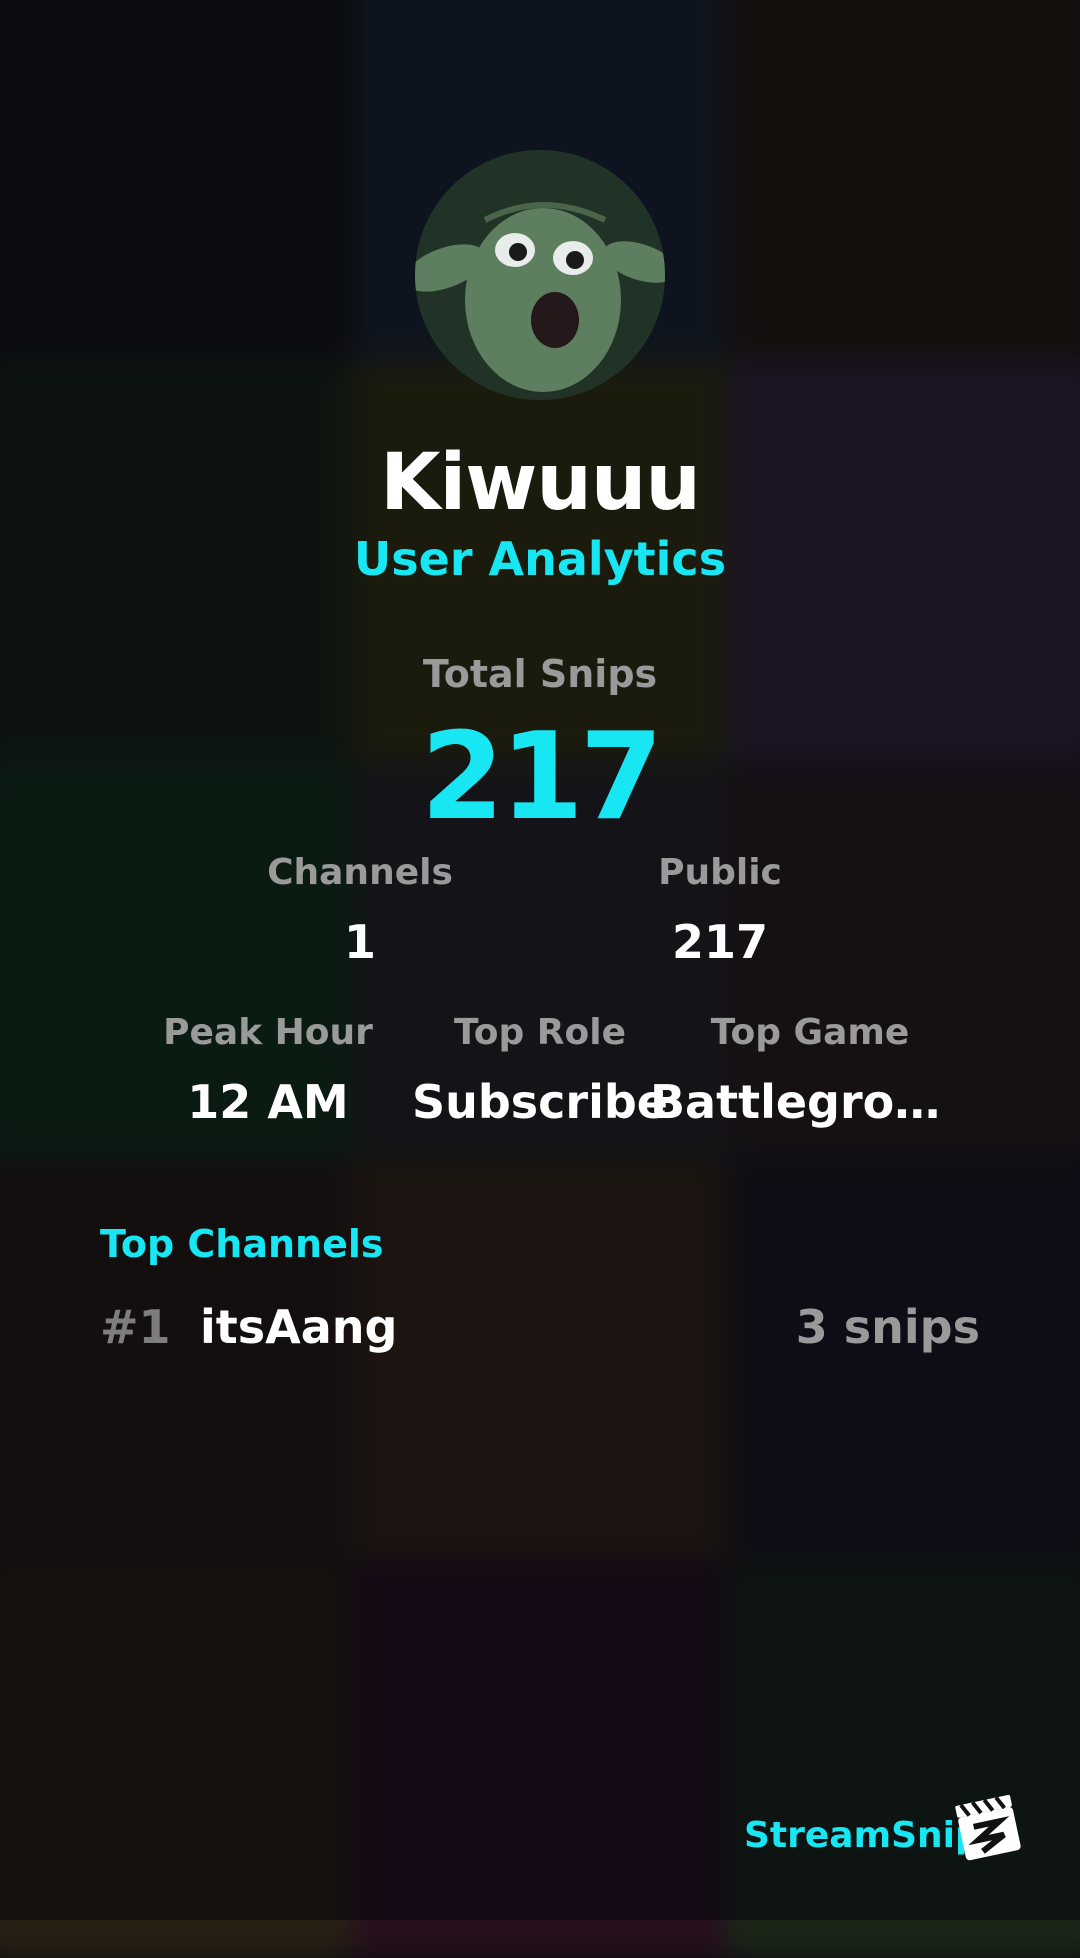  I want to click on public-value: 217, so click(720, 942).